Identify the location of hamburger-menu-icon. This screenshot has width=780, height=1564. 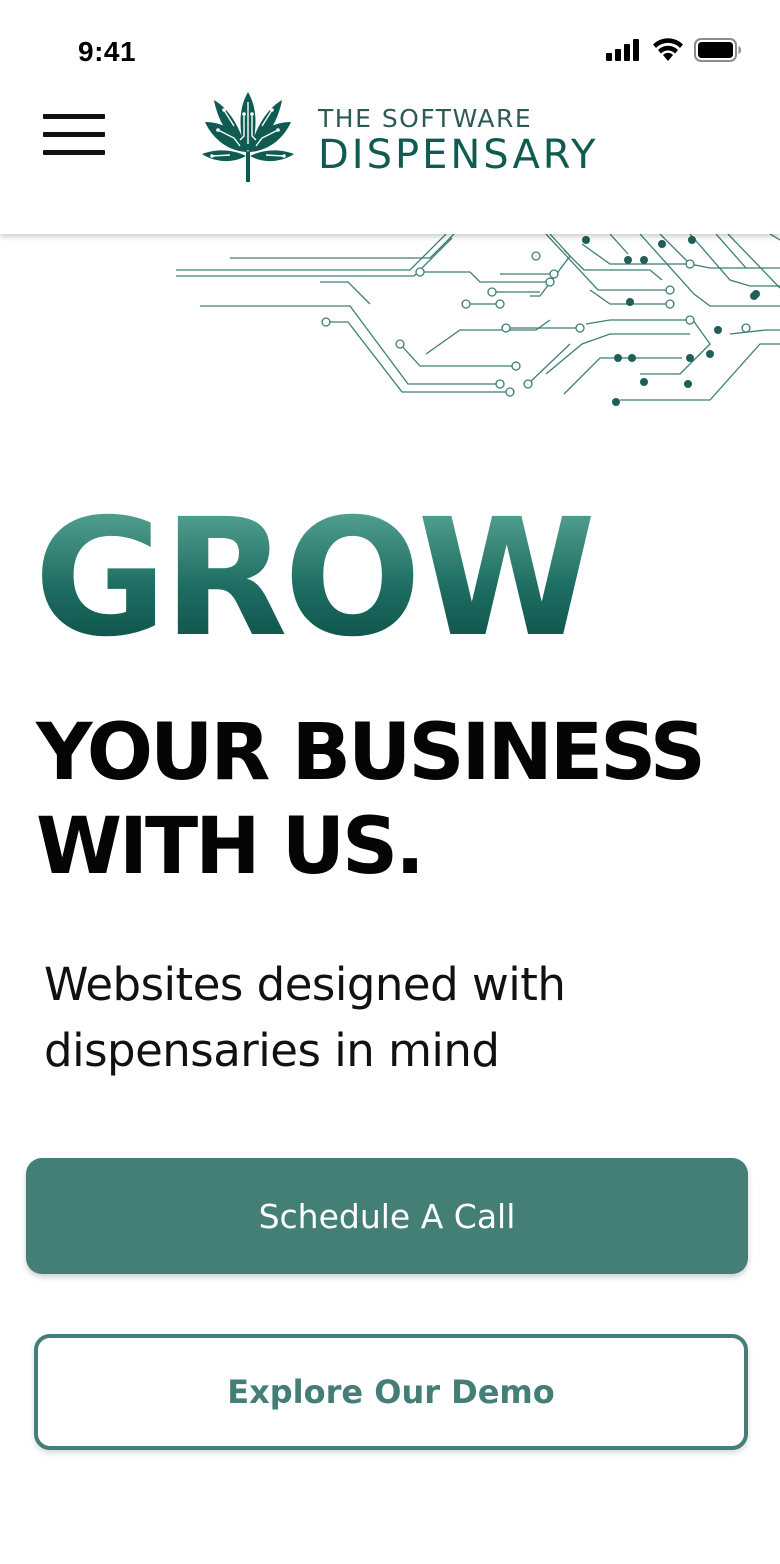
(74, 136).